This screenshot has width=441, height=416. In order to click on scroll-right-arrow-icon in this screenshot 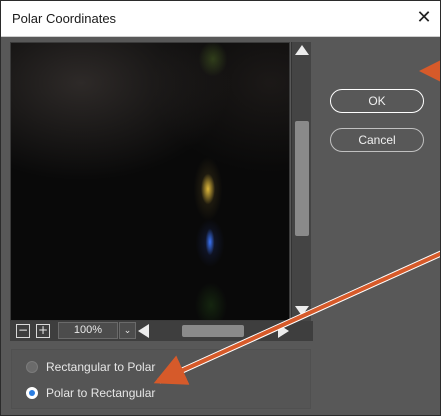, I will do `click(283, 331)`.